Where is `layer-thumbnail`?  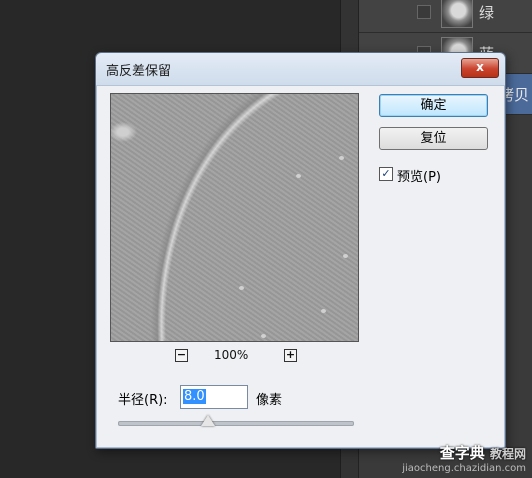
layer-thumbnail is located at coordinates (457, 14).